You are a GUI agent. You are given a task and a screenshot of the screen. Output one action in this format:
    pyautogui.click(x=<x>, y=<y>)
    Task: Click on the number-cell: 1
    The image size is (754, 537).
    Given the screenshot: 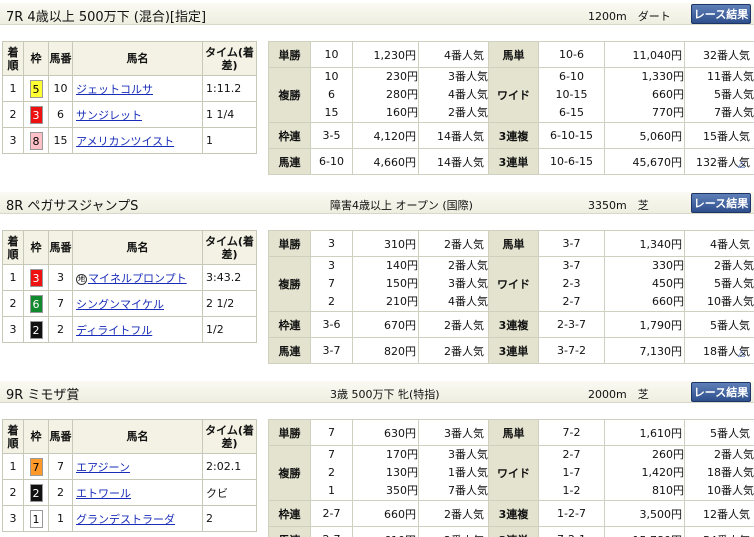 What is the action you would take?
    pyautogui.click(x=60, y=518)
    